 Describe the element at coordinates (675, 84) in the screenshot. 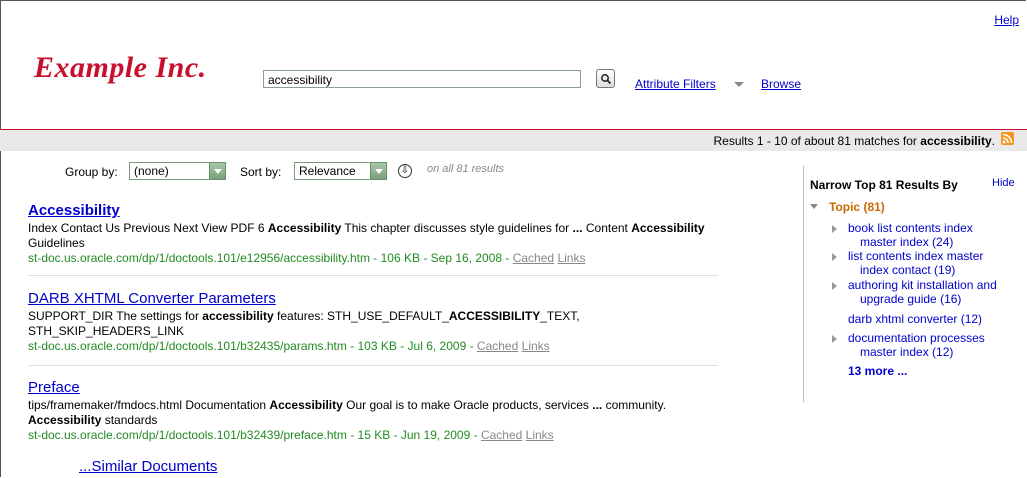

I see `attribute-filters-link: Attribute Filters` at that location.